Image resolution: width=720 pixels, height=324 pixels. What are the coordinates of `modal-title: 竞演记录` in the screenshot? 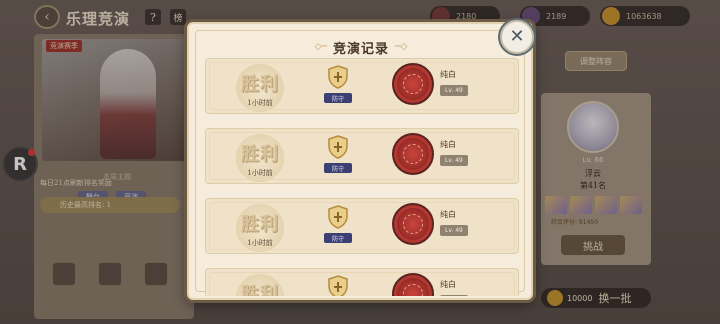 It's located at (360, 49).